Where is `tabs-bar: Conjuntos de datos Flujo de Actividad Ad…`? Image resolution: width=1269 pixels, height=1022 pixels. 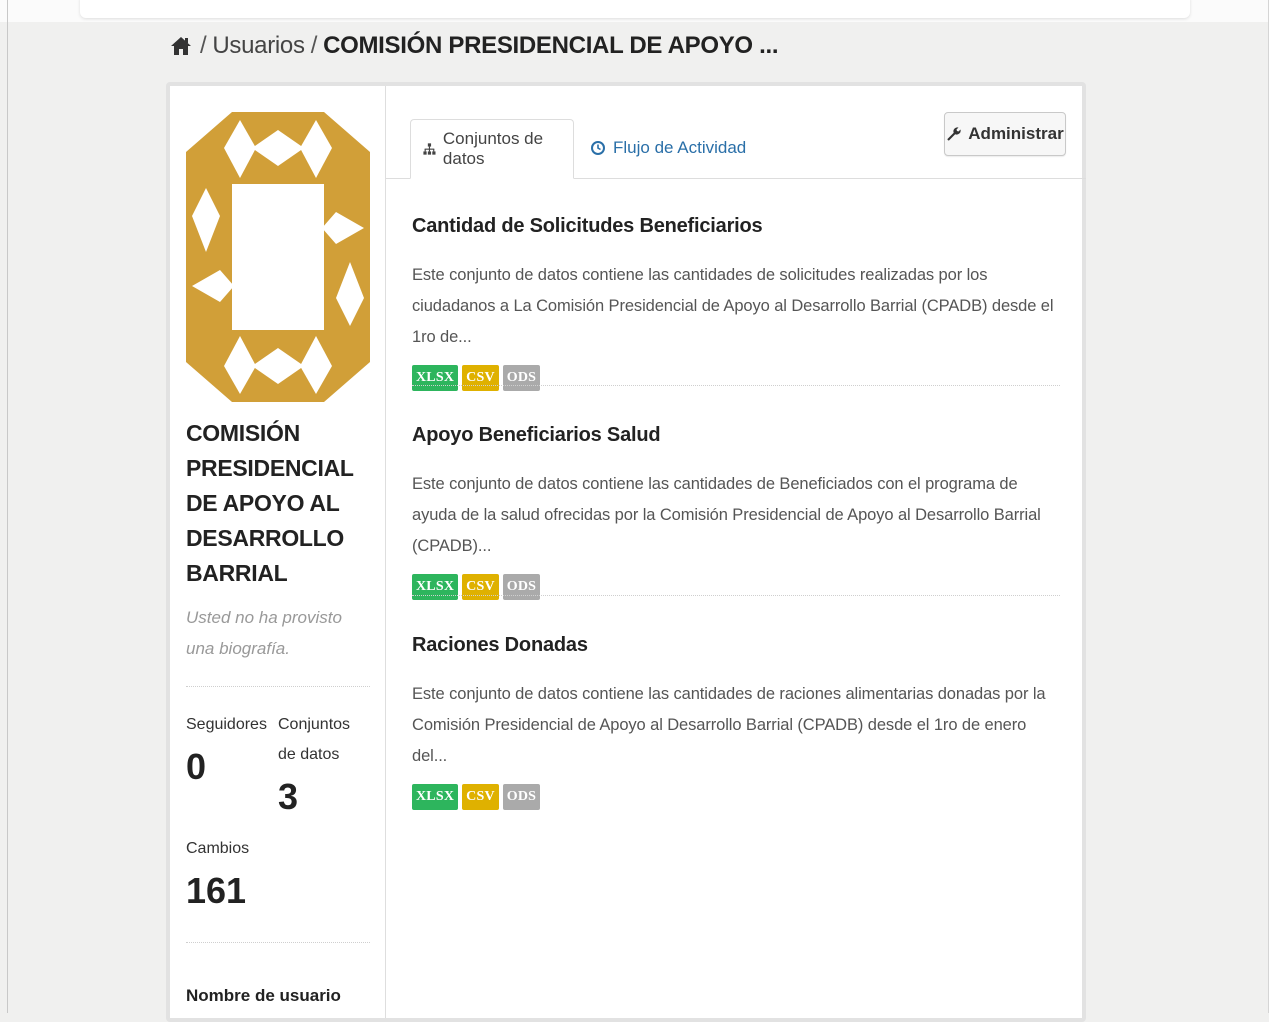
tabs-bar: Conjuntos de datos Flujo de Actividad Ad… is located at coordinates (736, 132).